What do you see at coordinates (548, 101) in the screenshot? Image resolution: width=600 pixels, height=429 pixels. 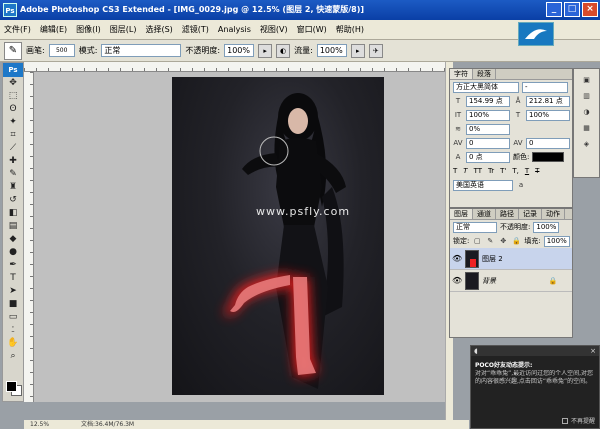 I see `leading-field: 212.81 点` at bounding box center [548, 101].